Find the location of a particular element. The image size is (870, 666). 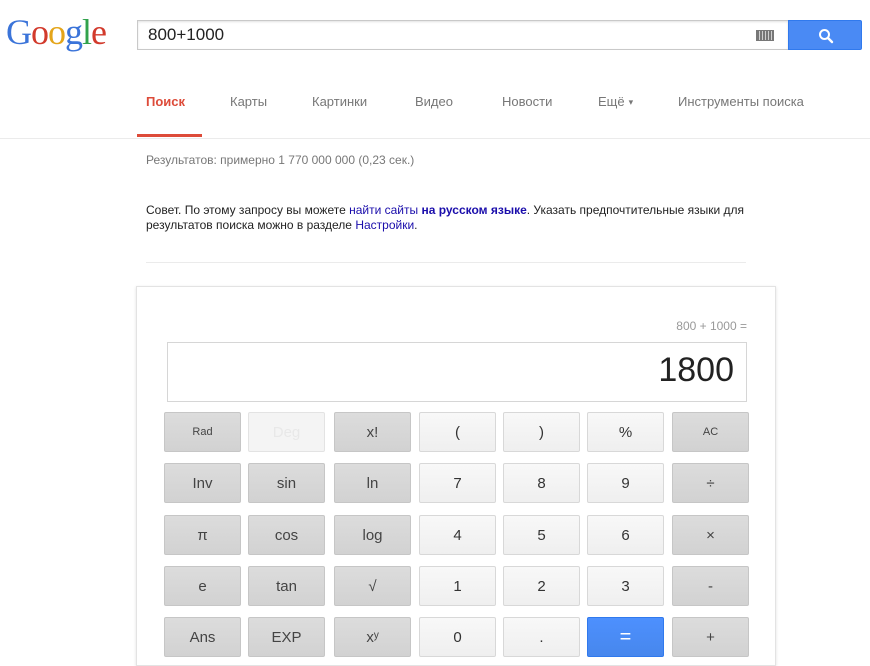

factorial-key: x! is located at coordinates (372, 432).